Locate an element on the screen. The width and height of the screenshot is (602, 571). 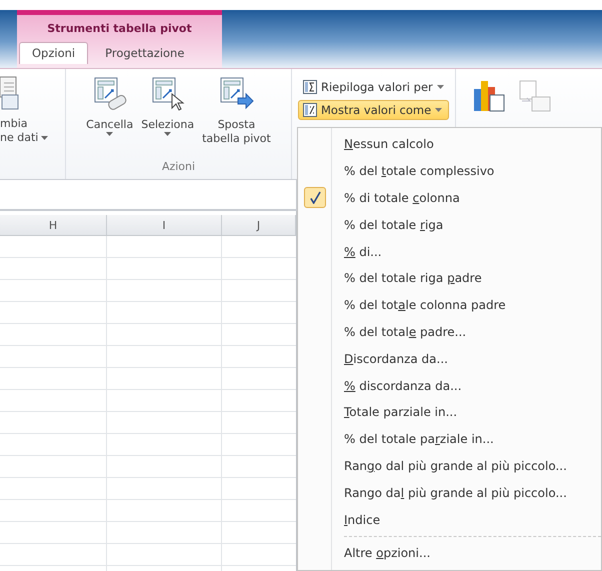
column-header: H is located at coordinates (53, 225).